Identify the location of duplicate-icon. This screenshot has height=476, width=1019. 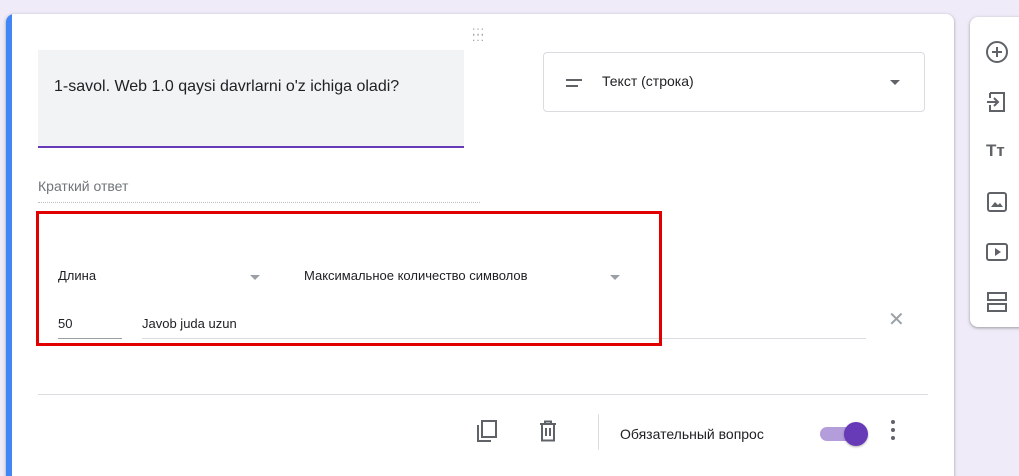
(487, 431).